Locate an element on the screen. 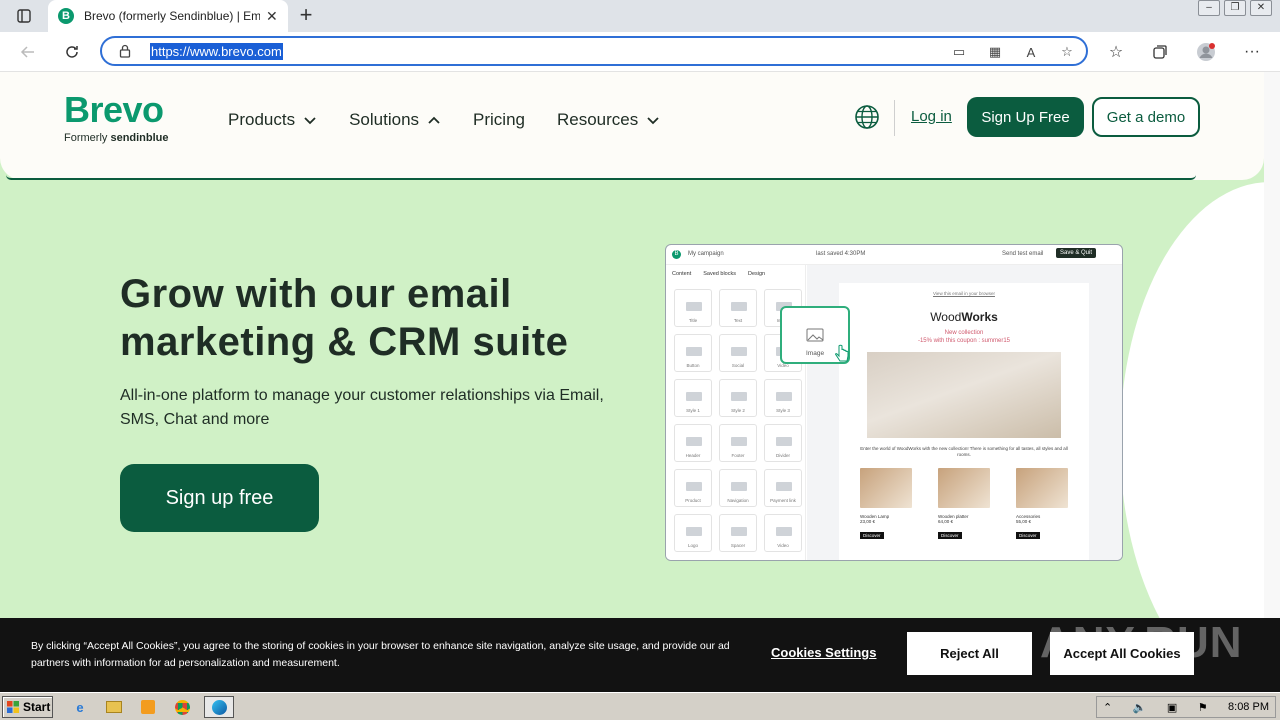 The height and width of the screenshot is (720, 1280). mockup-drag-image-card: Image is located at coordinates (815, 335).